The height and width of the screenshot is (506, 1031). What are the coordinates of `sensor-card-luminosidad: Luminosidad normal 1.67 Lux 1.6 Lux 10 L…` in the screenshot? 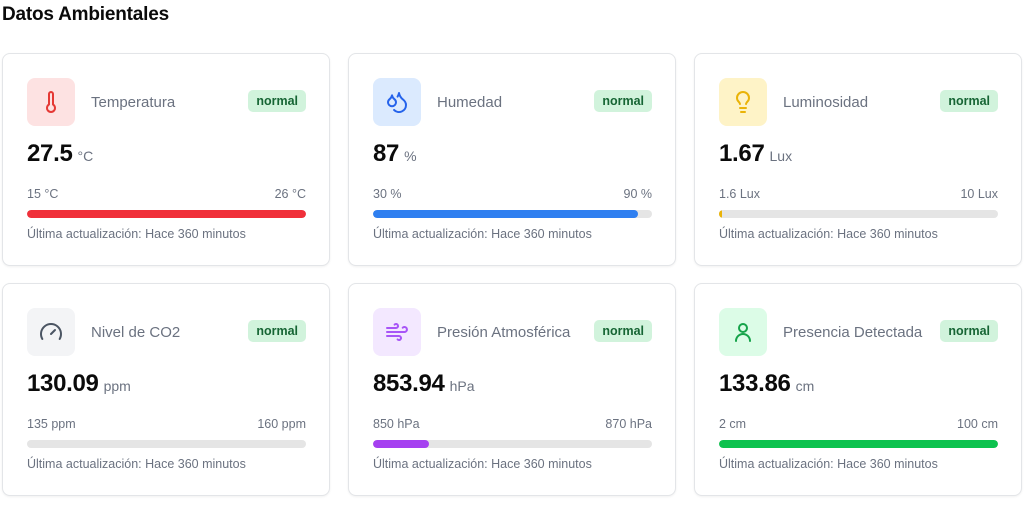 It's located at (858, 159).